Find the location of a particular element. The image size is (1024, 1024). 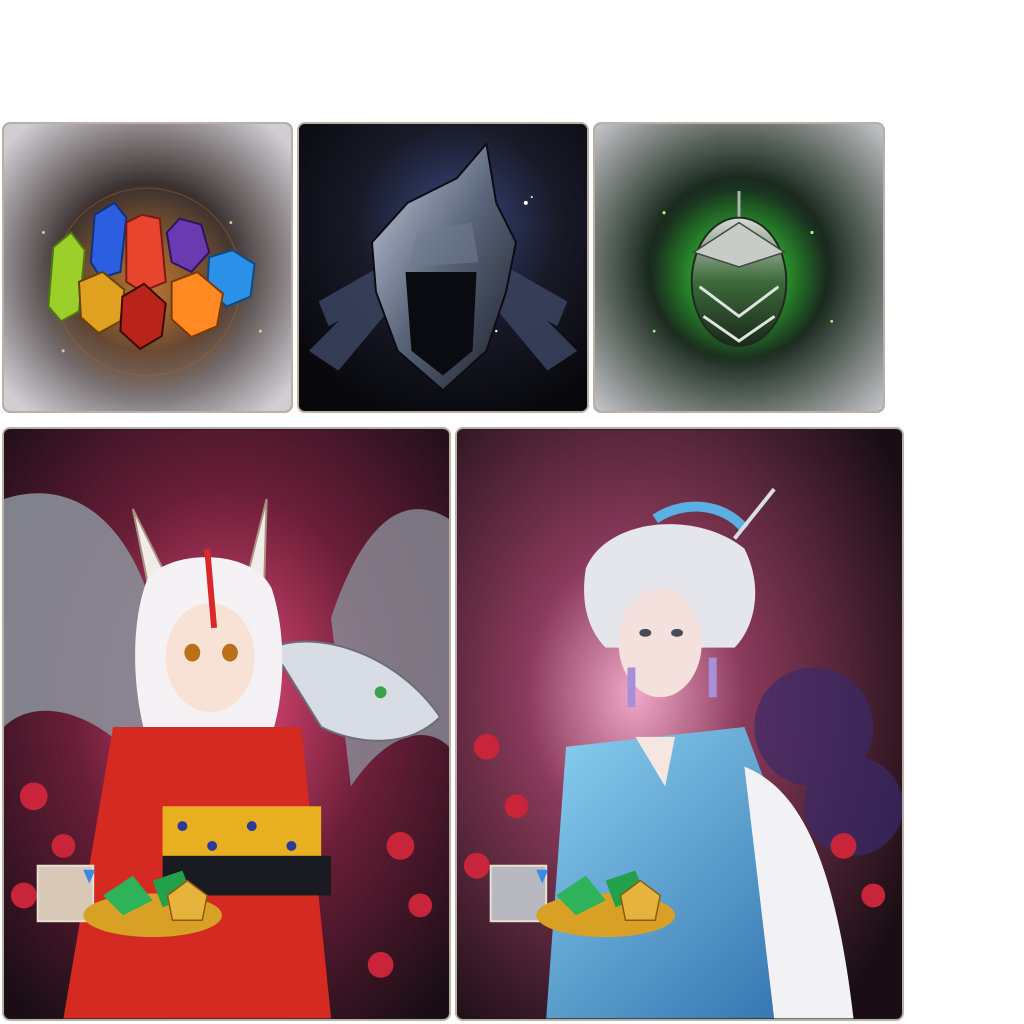

egg-icon is located at coordinates (739, 267).